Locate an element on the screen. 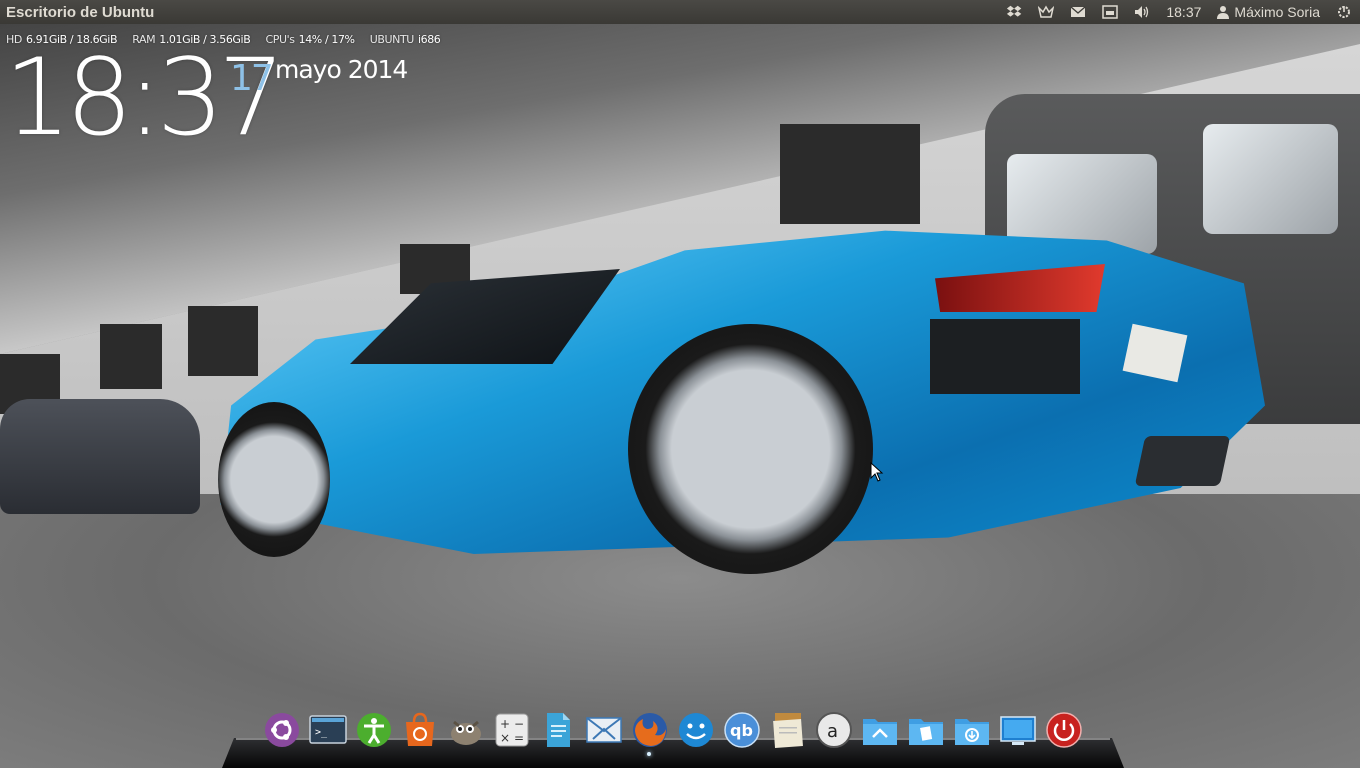 Image resolution: width=1360 pixels, height=768 pixels. dock-item-document is located at coordinates (557, 730).